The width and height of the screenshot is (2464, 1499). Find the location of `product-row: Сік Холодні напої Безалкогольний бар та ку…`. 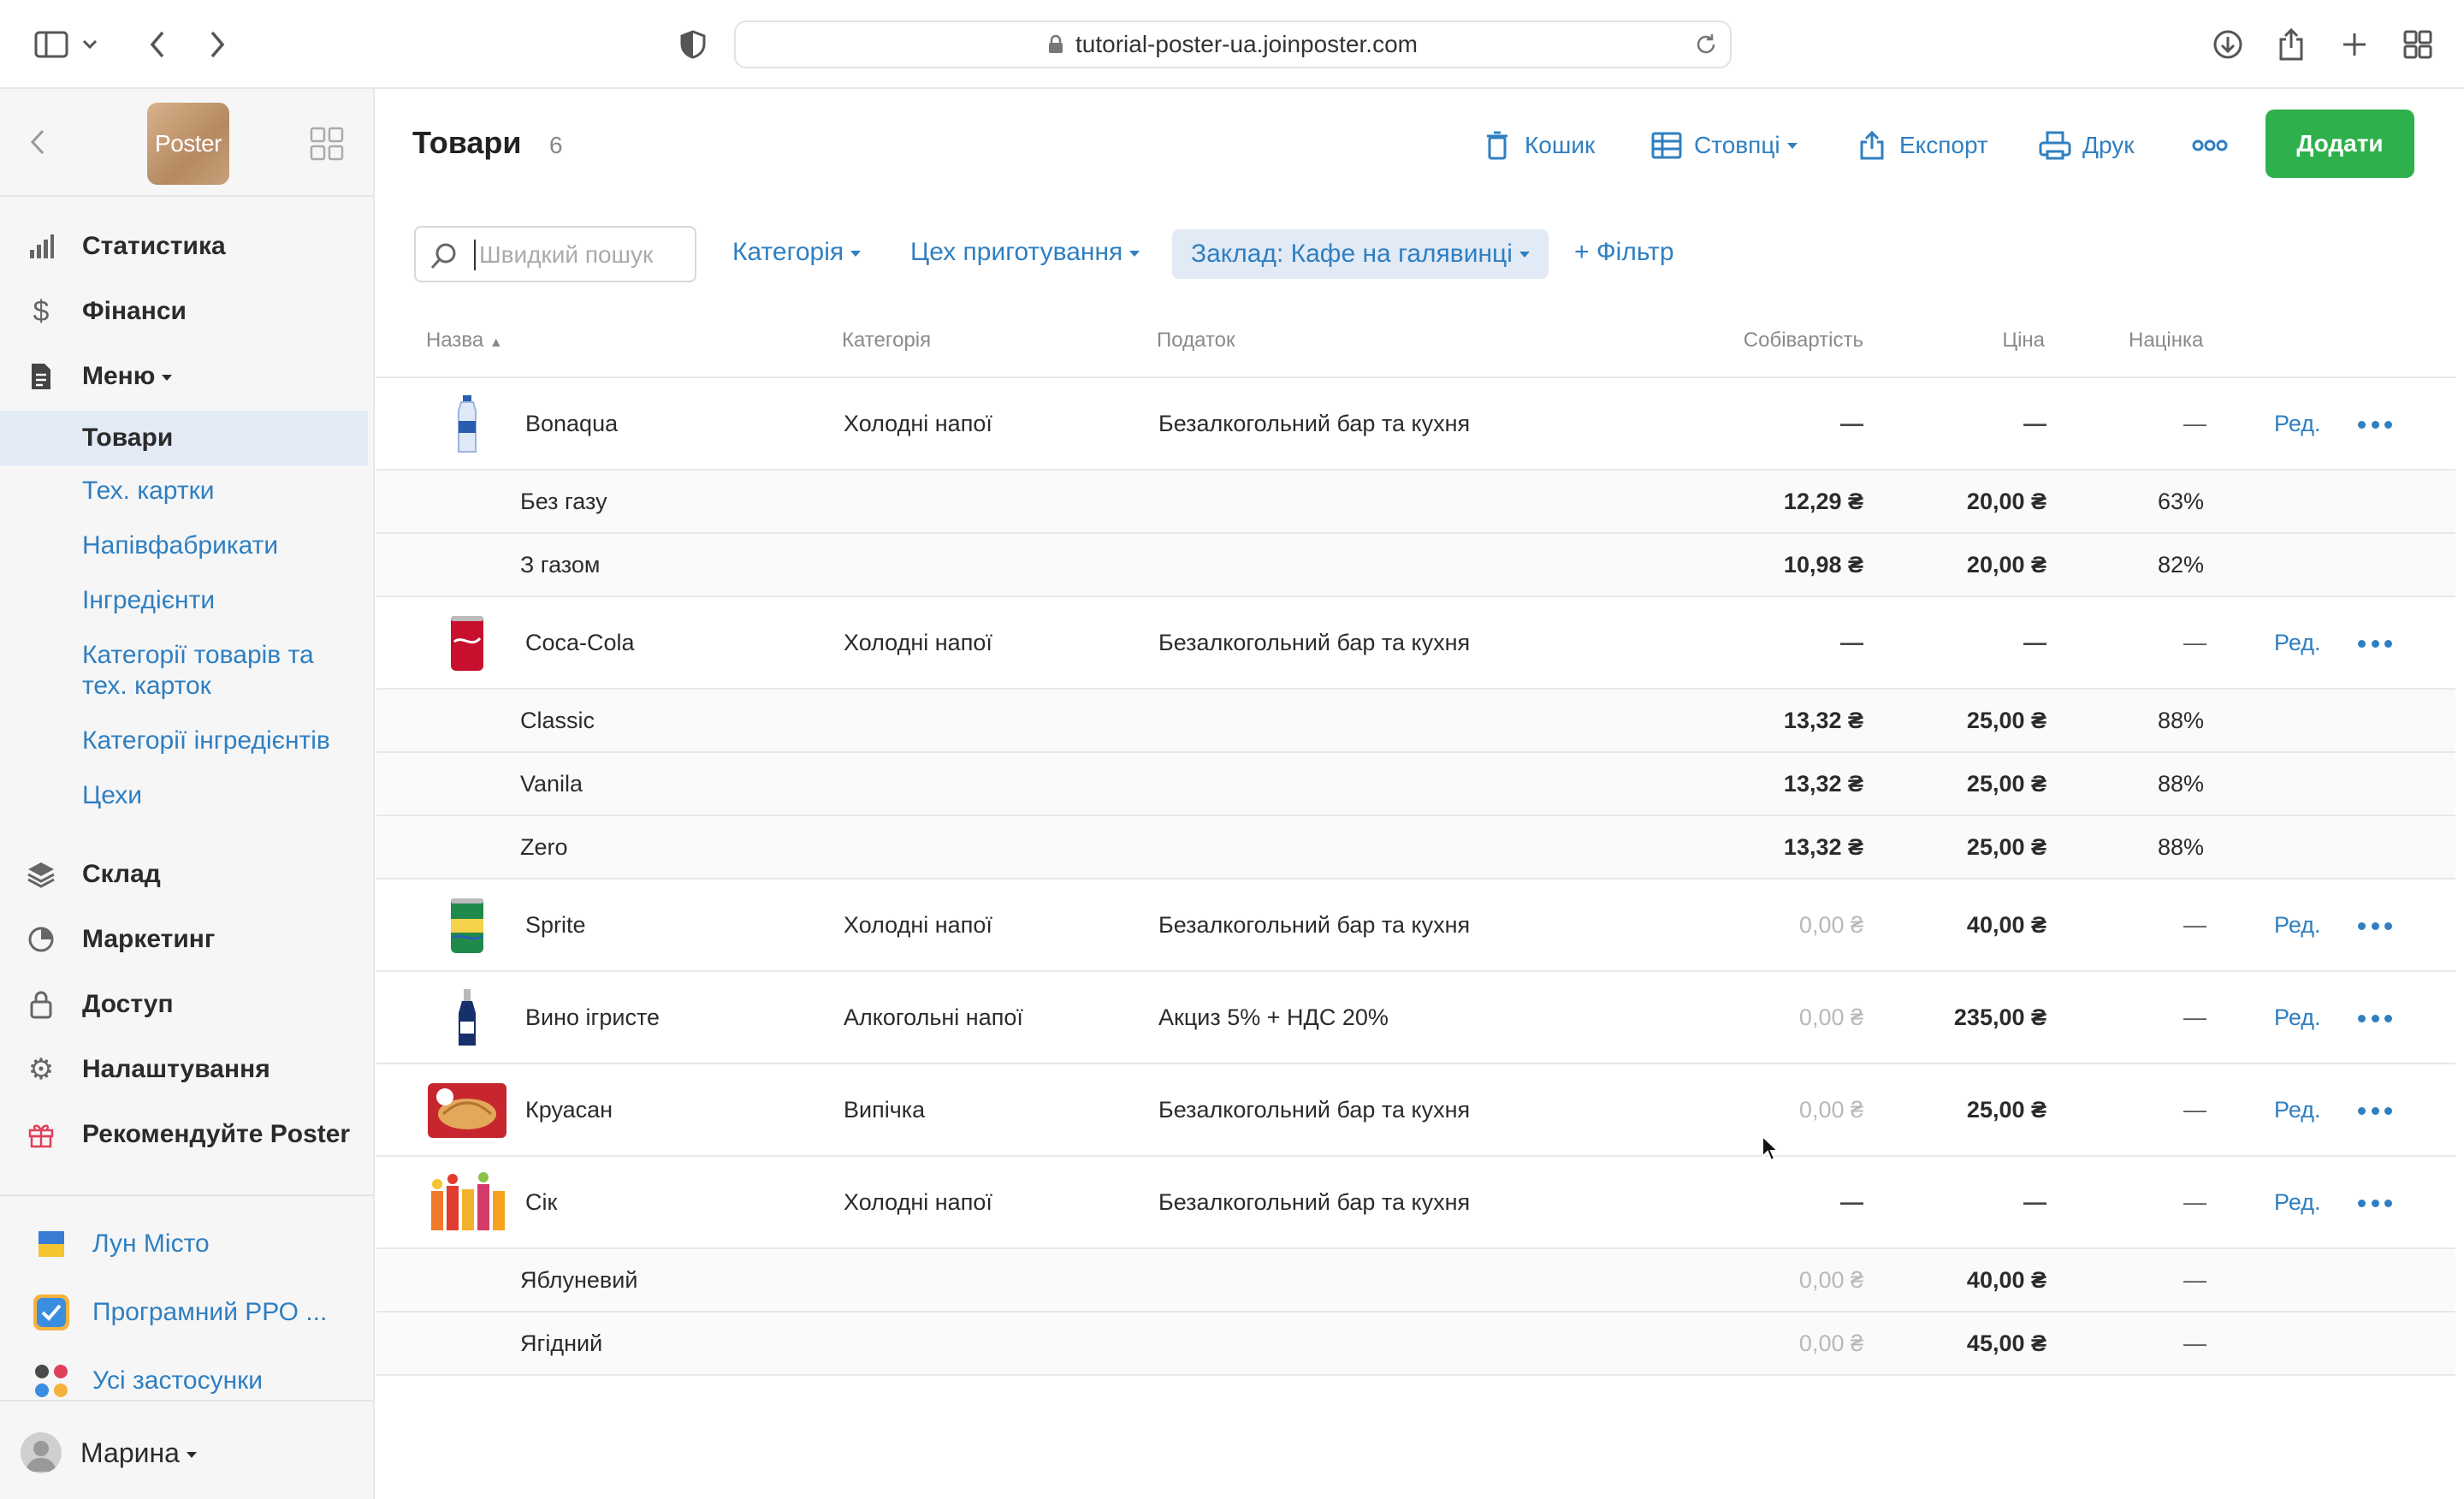

product-row: Сік Холодні напої Безалкогольний бар та ку… is located at coordinates (1415, 1203).